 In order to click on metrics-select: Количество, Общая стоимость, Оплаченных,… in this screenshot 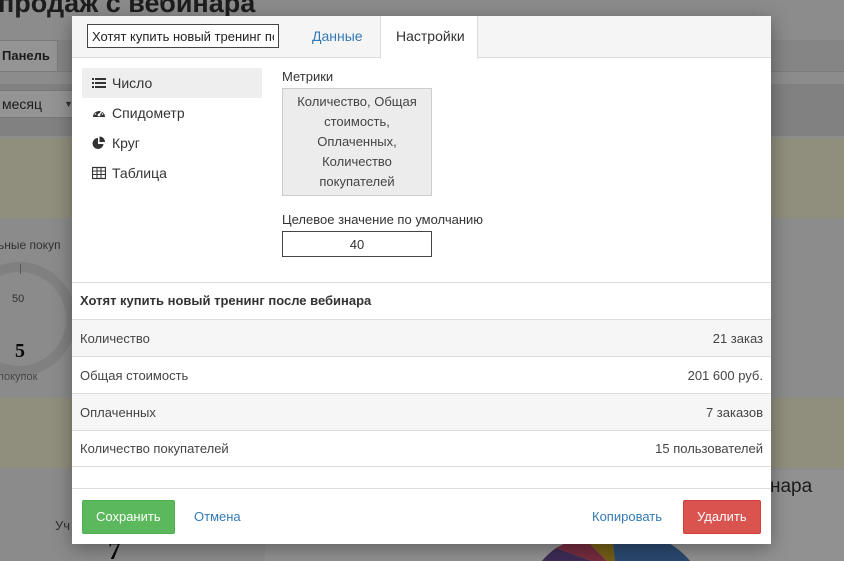, I will do `click(357, 142)`.